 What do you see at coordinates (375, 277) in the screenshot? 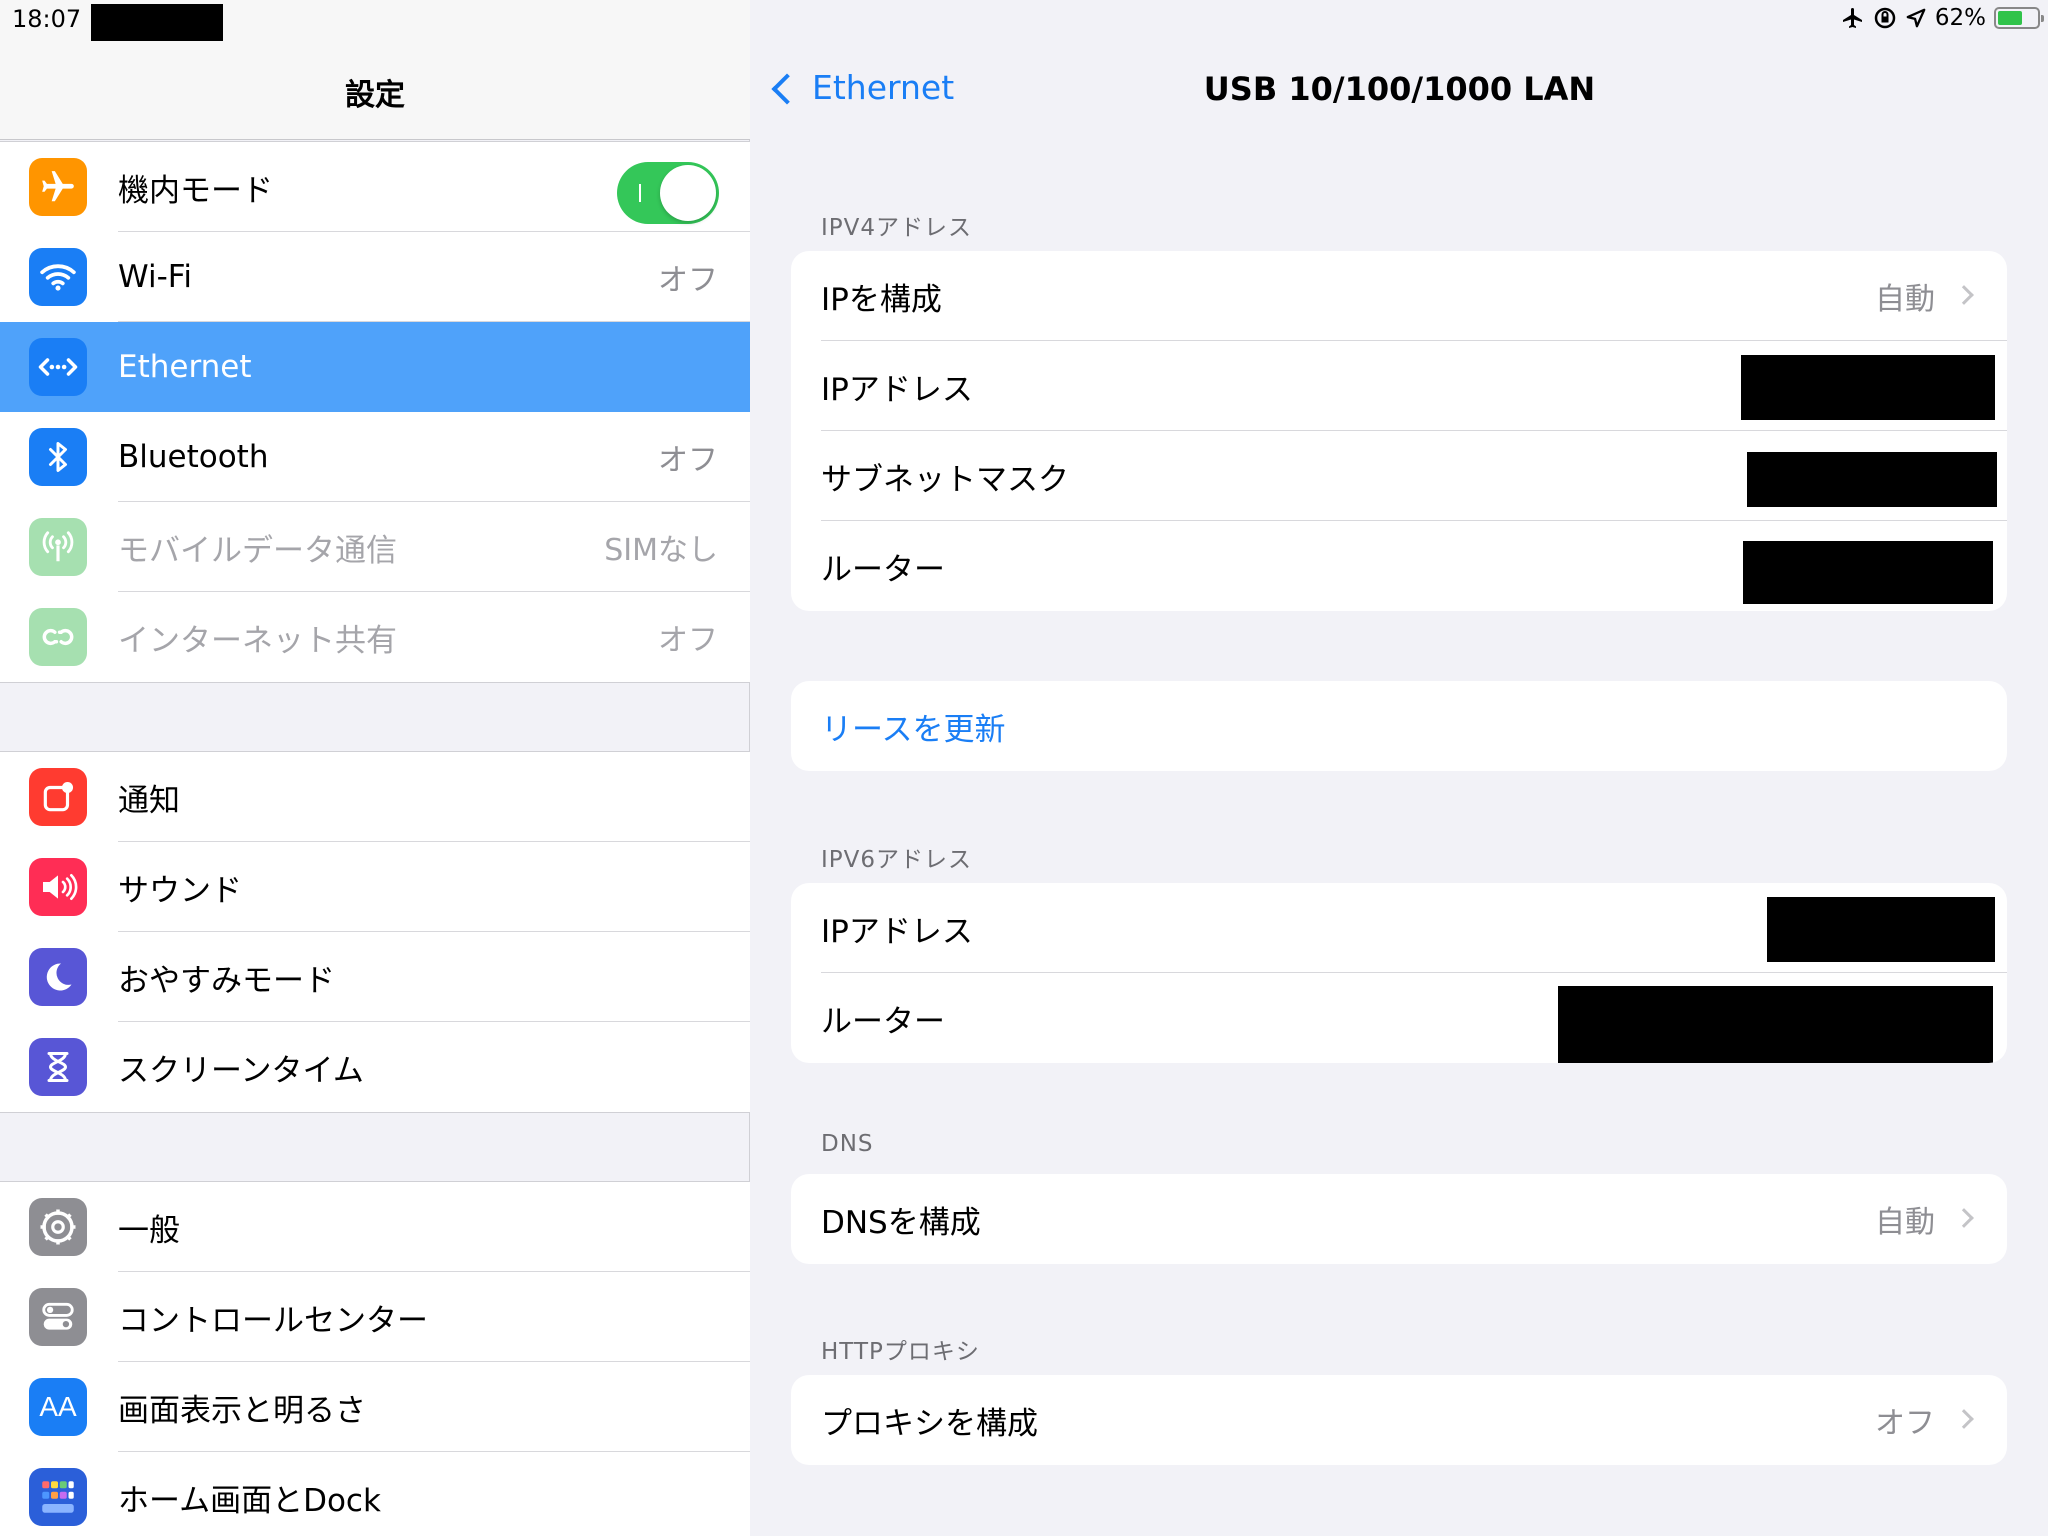
I see `sidebar-item-wifi: Wi-Fi オフ` at bounding box center [375, 277].